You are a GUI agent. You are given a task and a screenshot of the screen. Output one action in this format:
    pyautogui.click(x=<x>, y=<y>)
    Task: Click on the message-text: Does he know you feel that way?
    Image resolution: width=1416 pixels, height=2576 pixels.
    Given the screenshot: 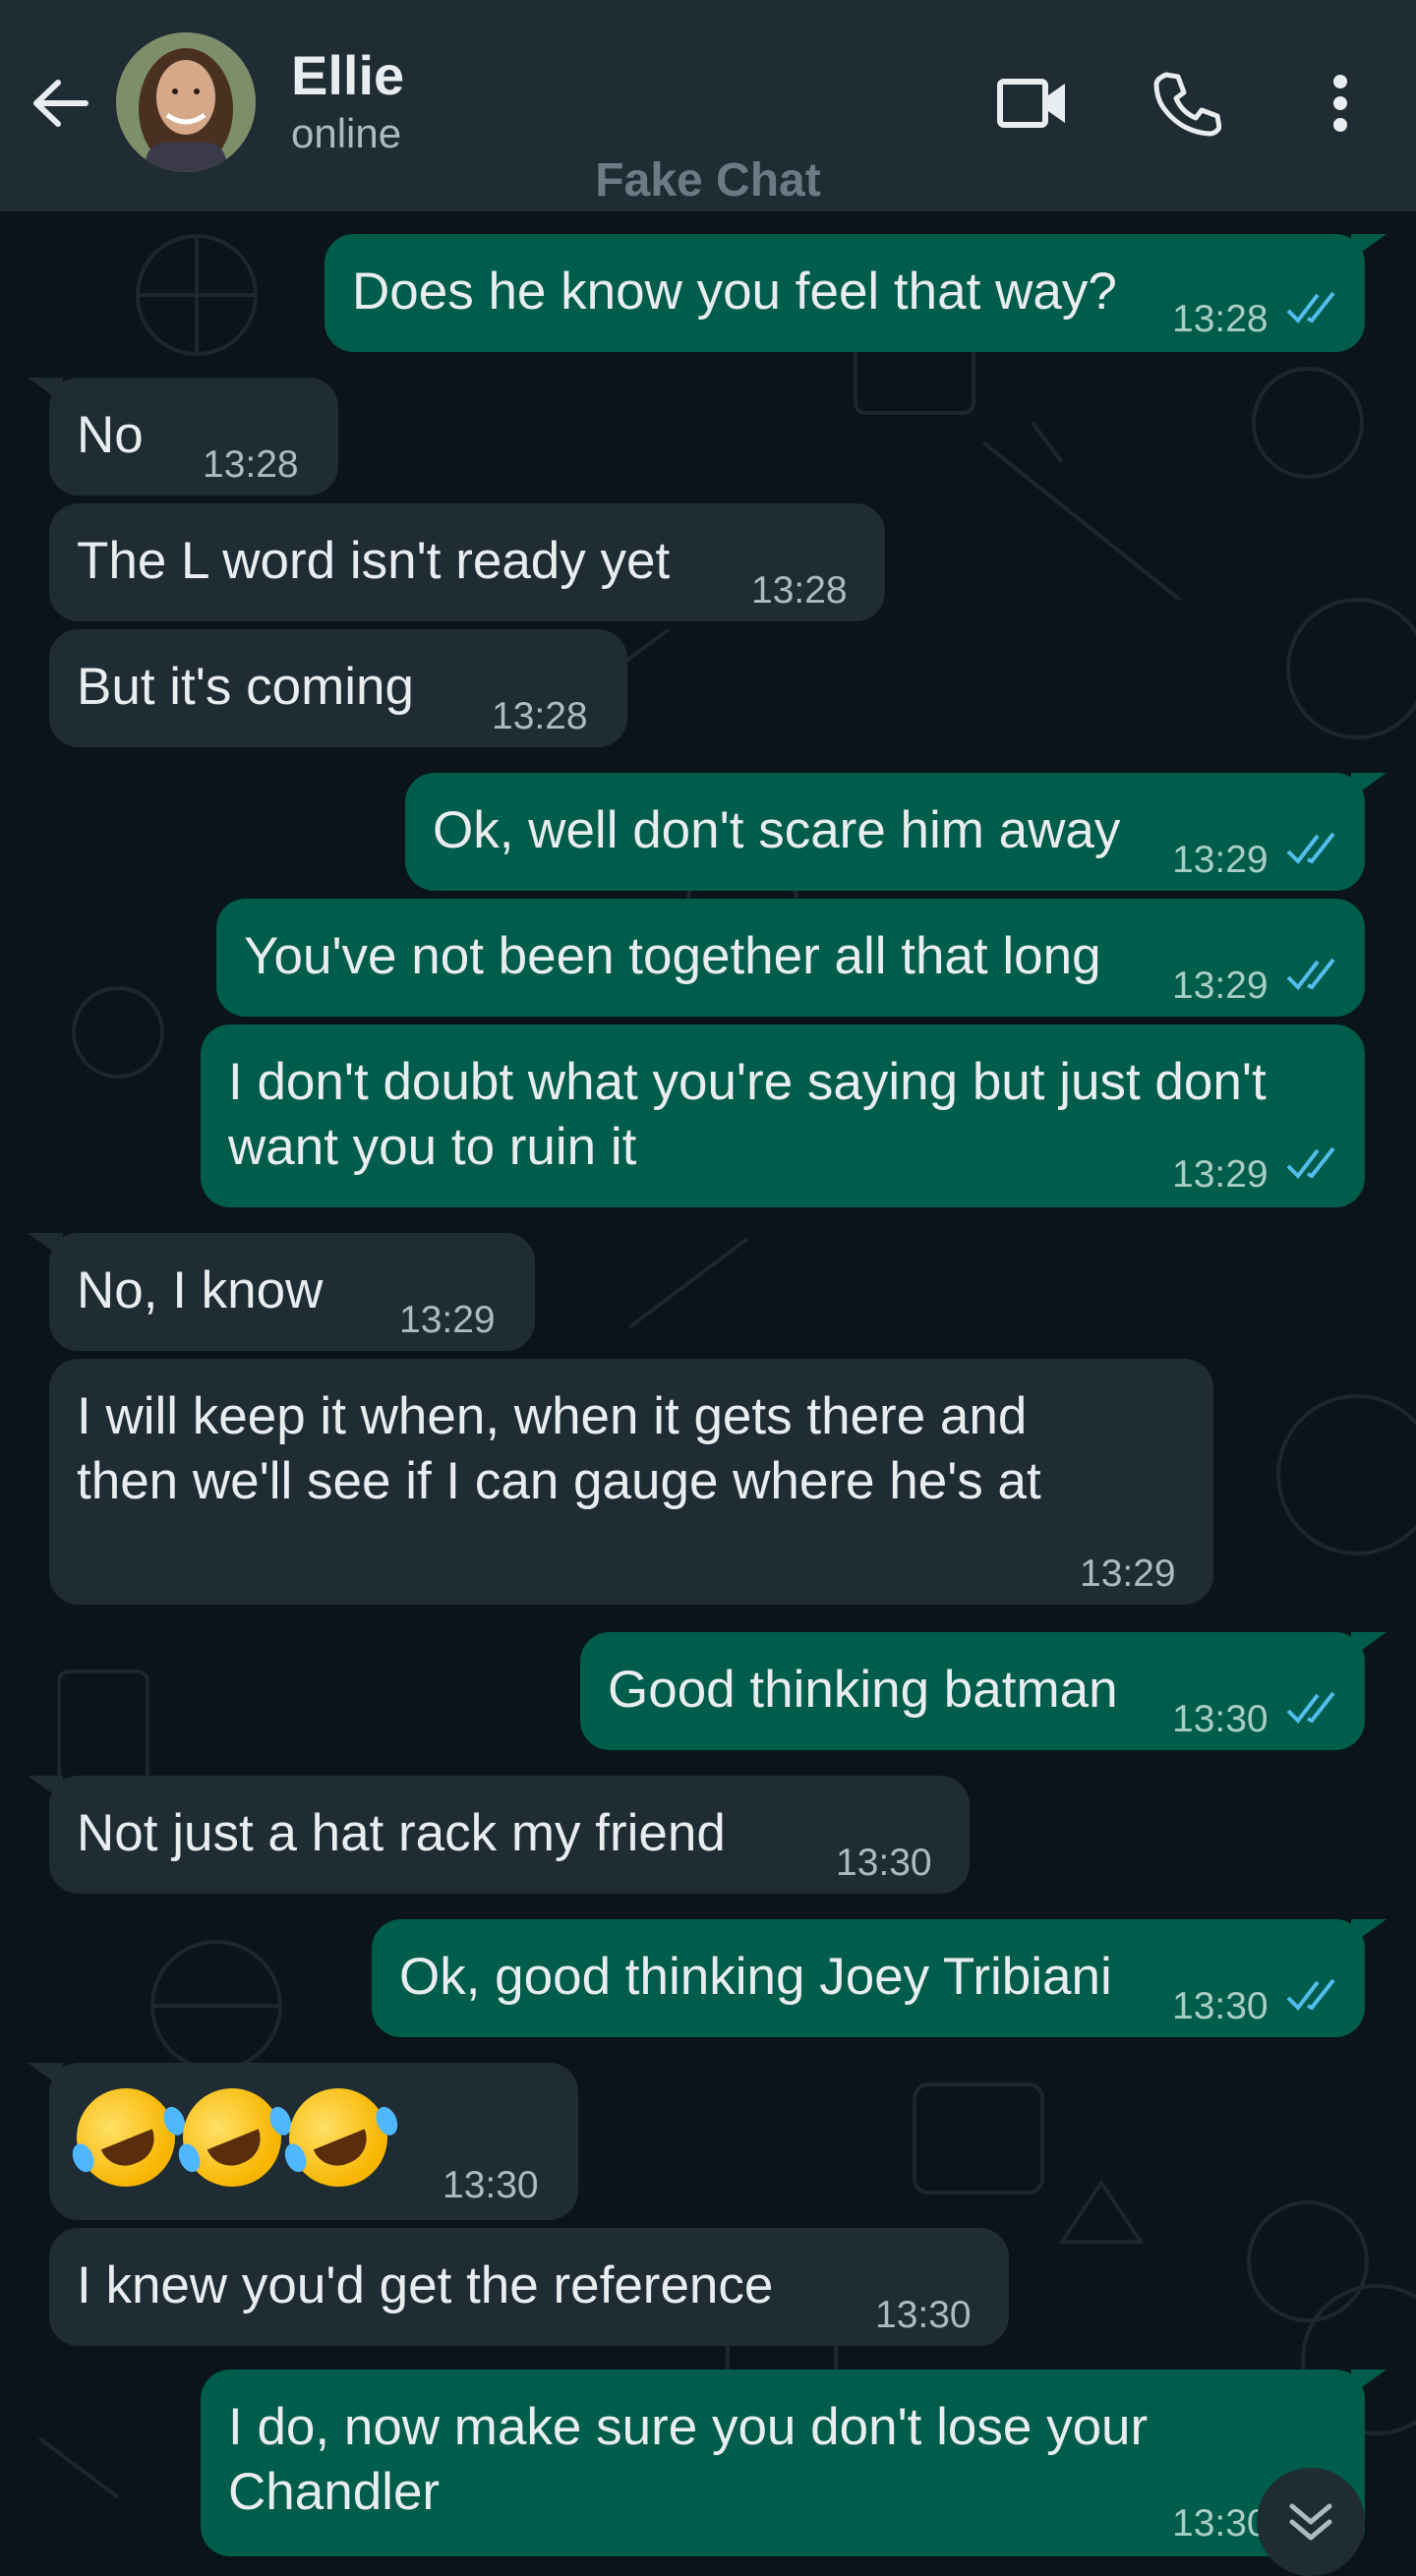 What is the action you would take?
    pyautogui.click(x=734, y=292)
    